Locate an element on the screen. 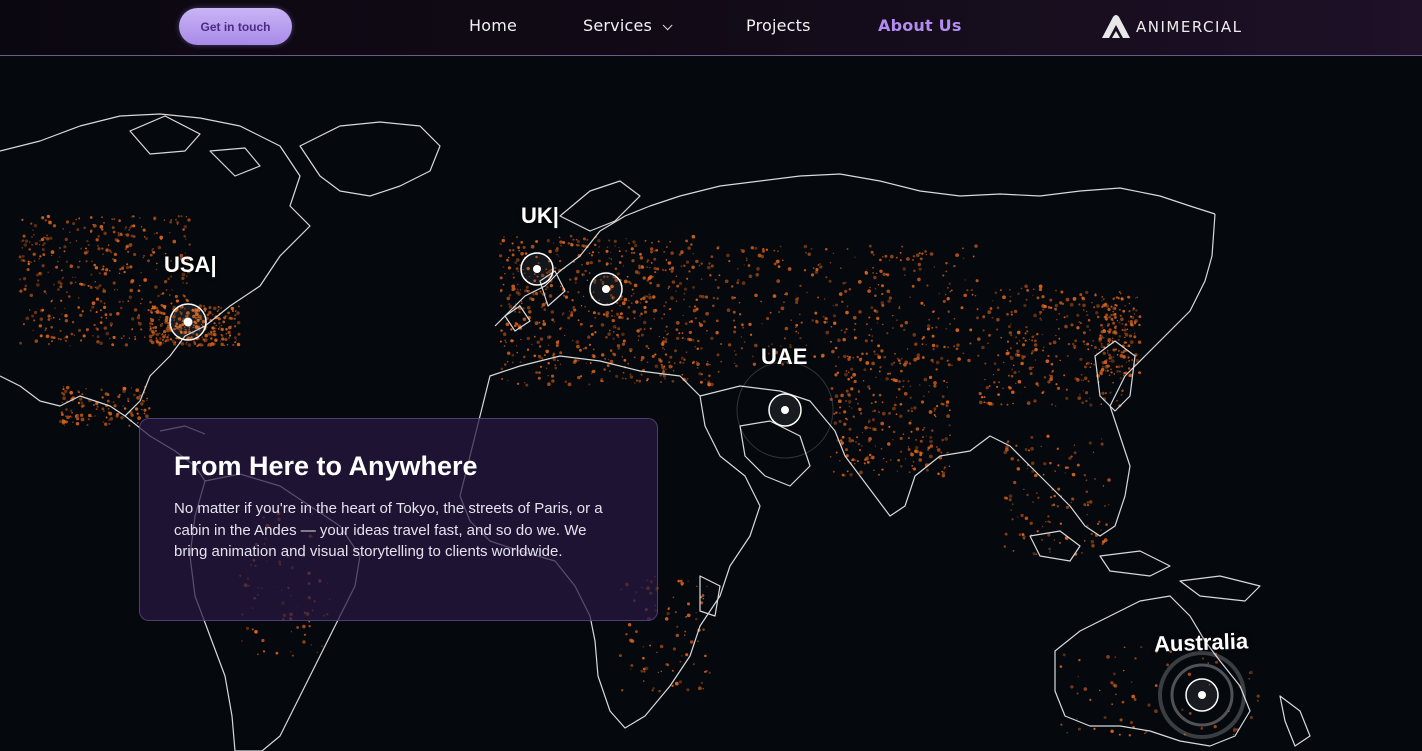 The image size is (1422, 751). brand-logo: ANIMERCIAL is located at coordinates (1171, 27).